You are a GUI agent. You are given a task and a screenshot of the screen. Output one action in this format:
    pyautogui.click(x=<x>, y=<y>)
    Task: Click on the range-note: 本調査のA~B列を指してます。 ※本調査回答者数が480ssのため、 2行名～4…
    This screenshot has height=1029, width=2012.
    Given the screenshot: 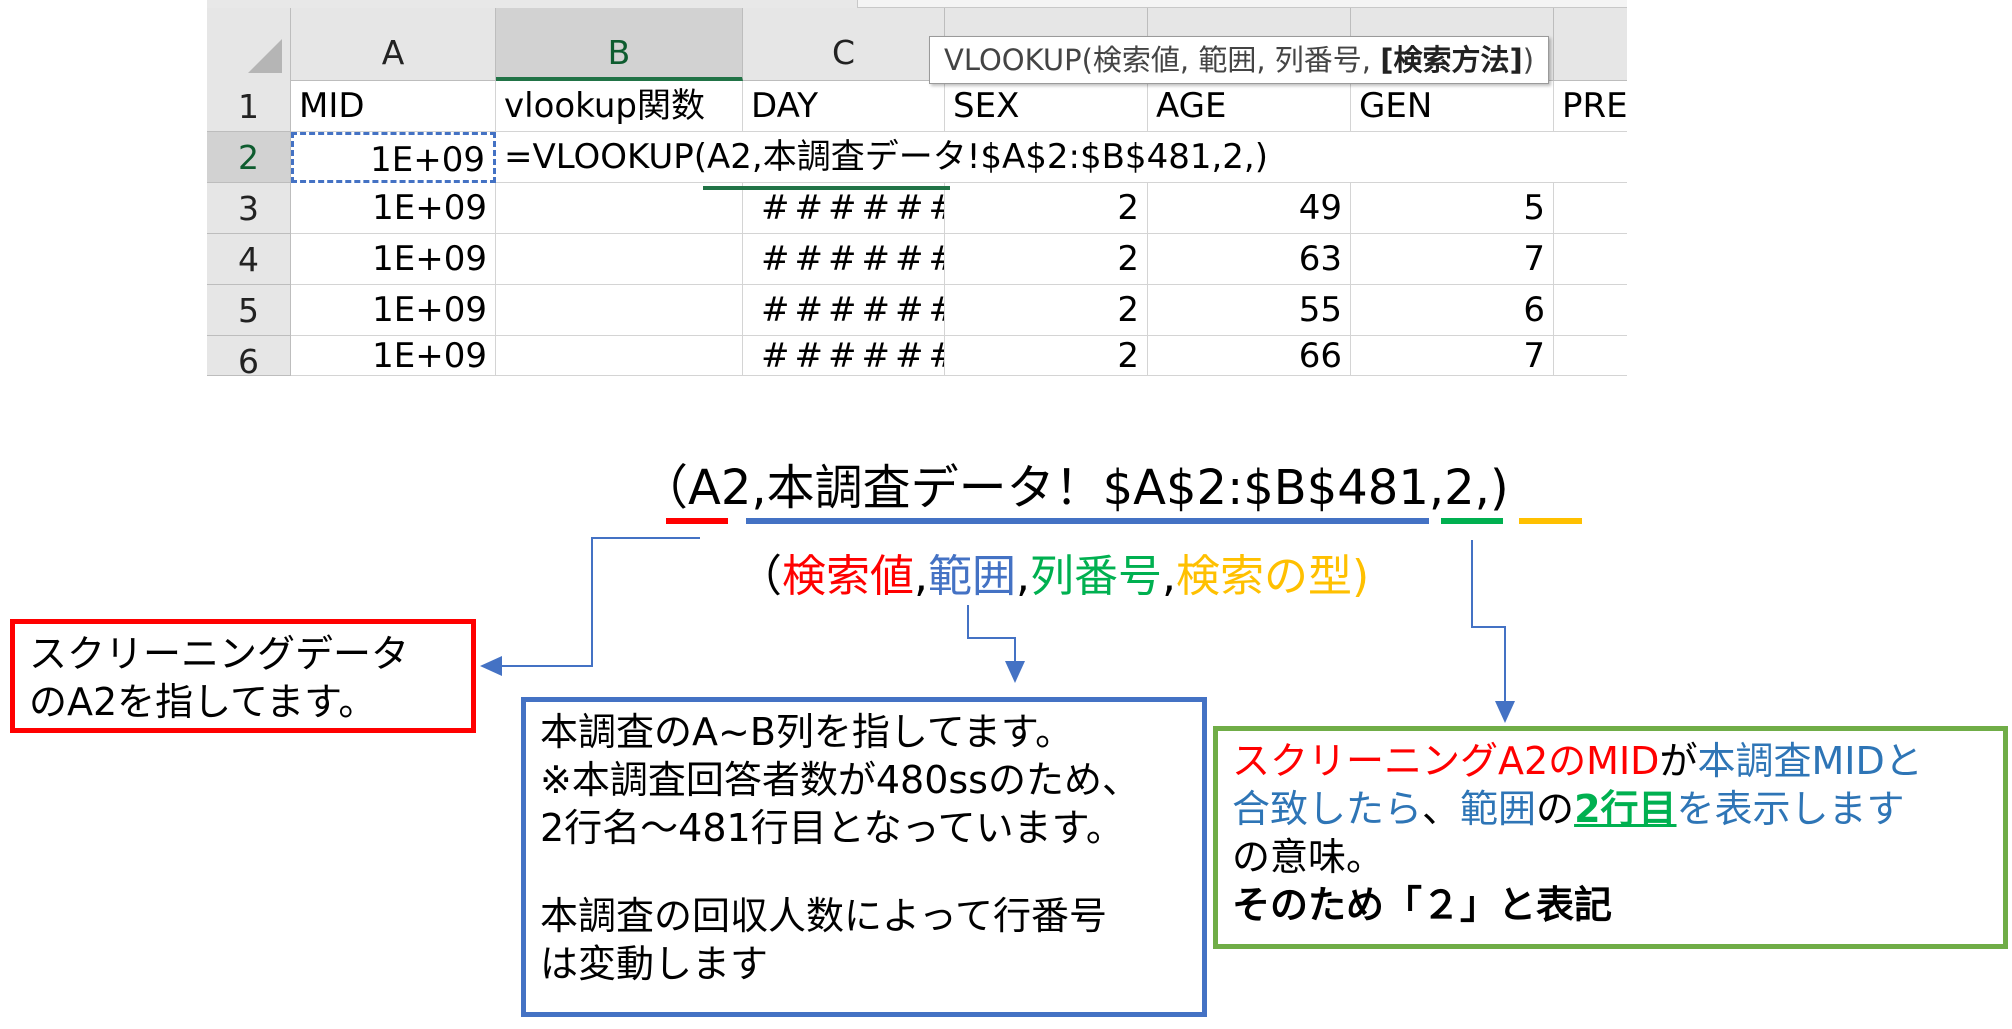 What is the action you would take?
    pyautogui.click(x=864, y=857)
    